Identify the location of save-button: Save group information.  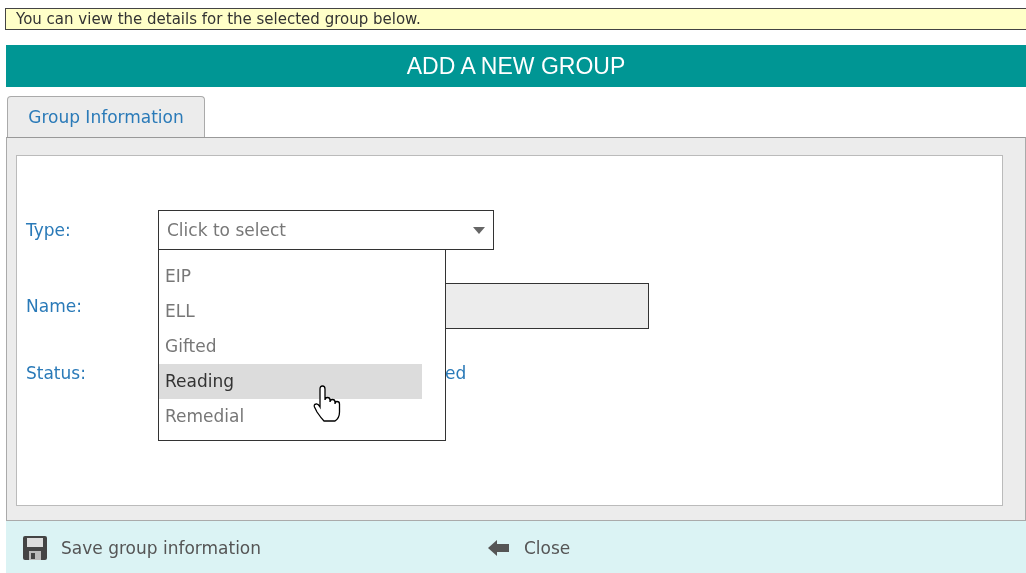
(255, 547).